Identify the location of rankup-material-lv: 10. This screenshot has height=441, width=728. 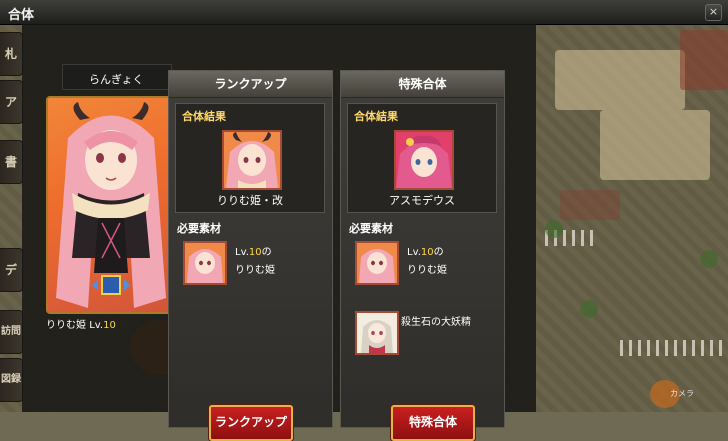
(255, 252).